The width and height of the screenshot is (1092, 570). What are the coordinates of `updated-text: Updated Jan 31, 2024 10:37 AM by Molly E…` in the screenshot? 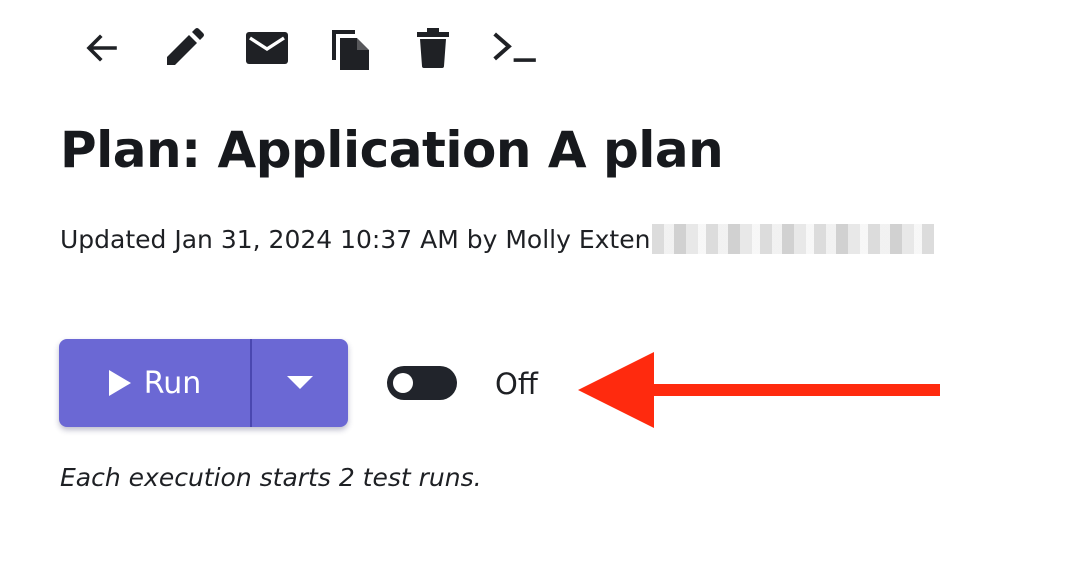 It's located at (355, 239).